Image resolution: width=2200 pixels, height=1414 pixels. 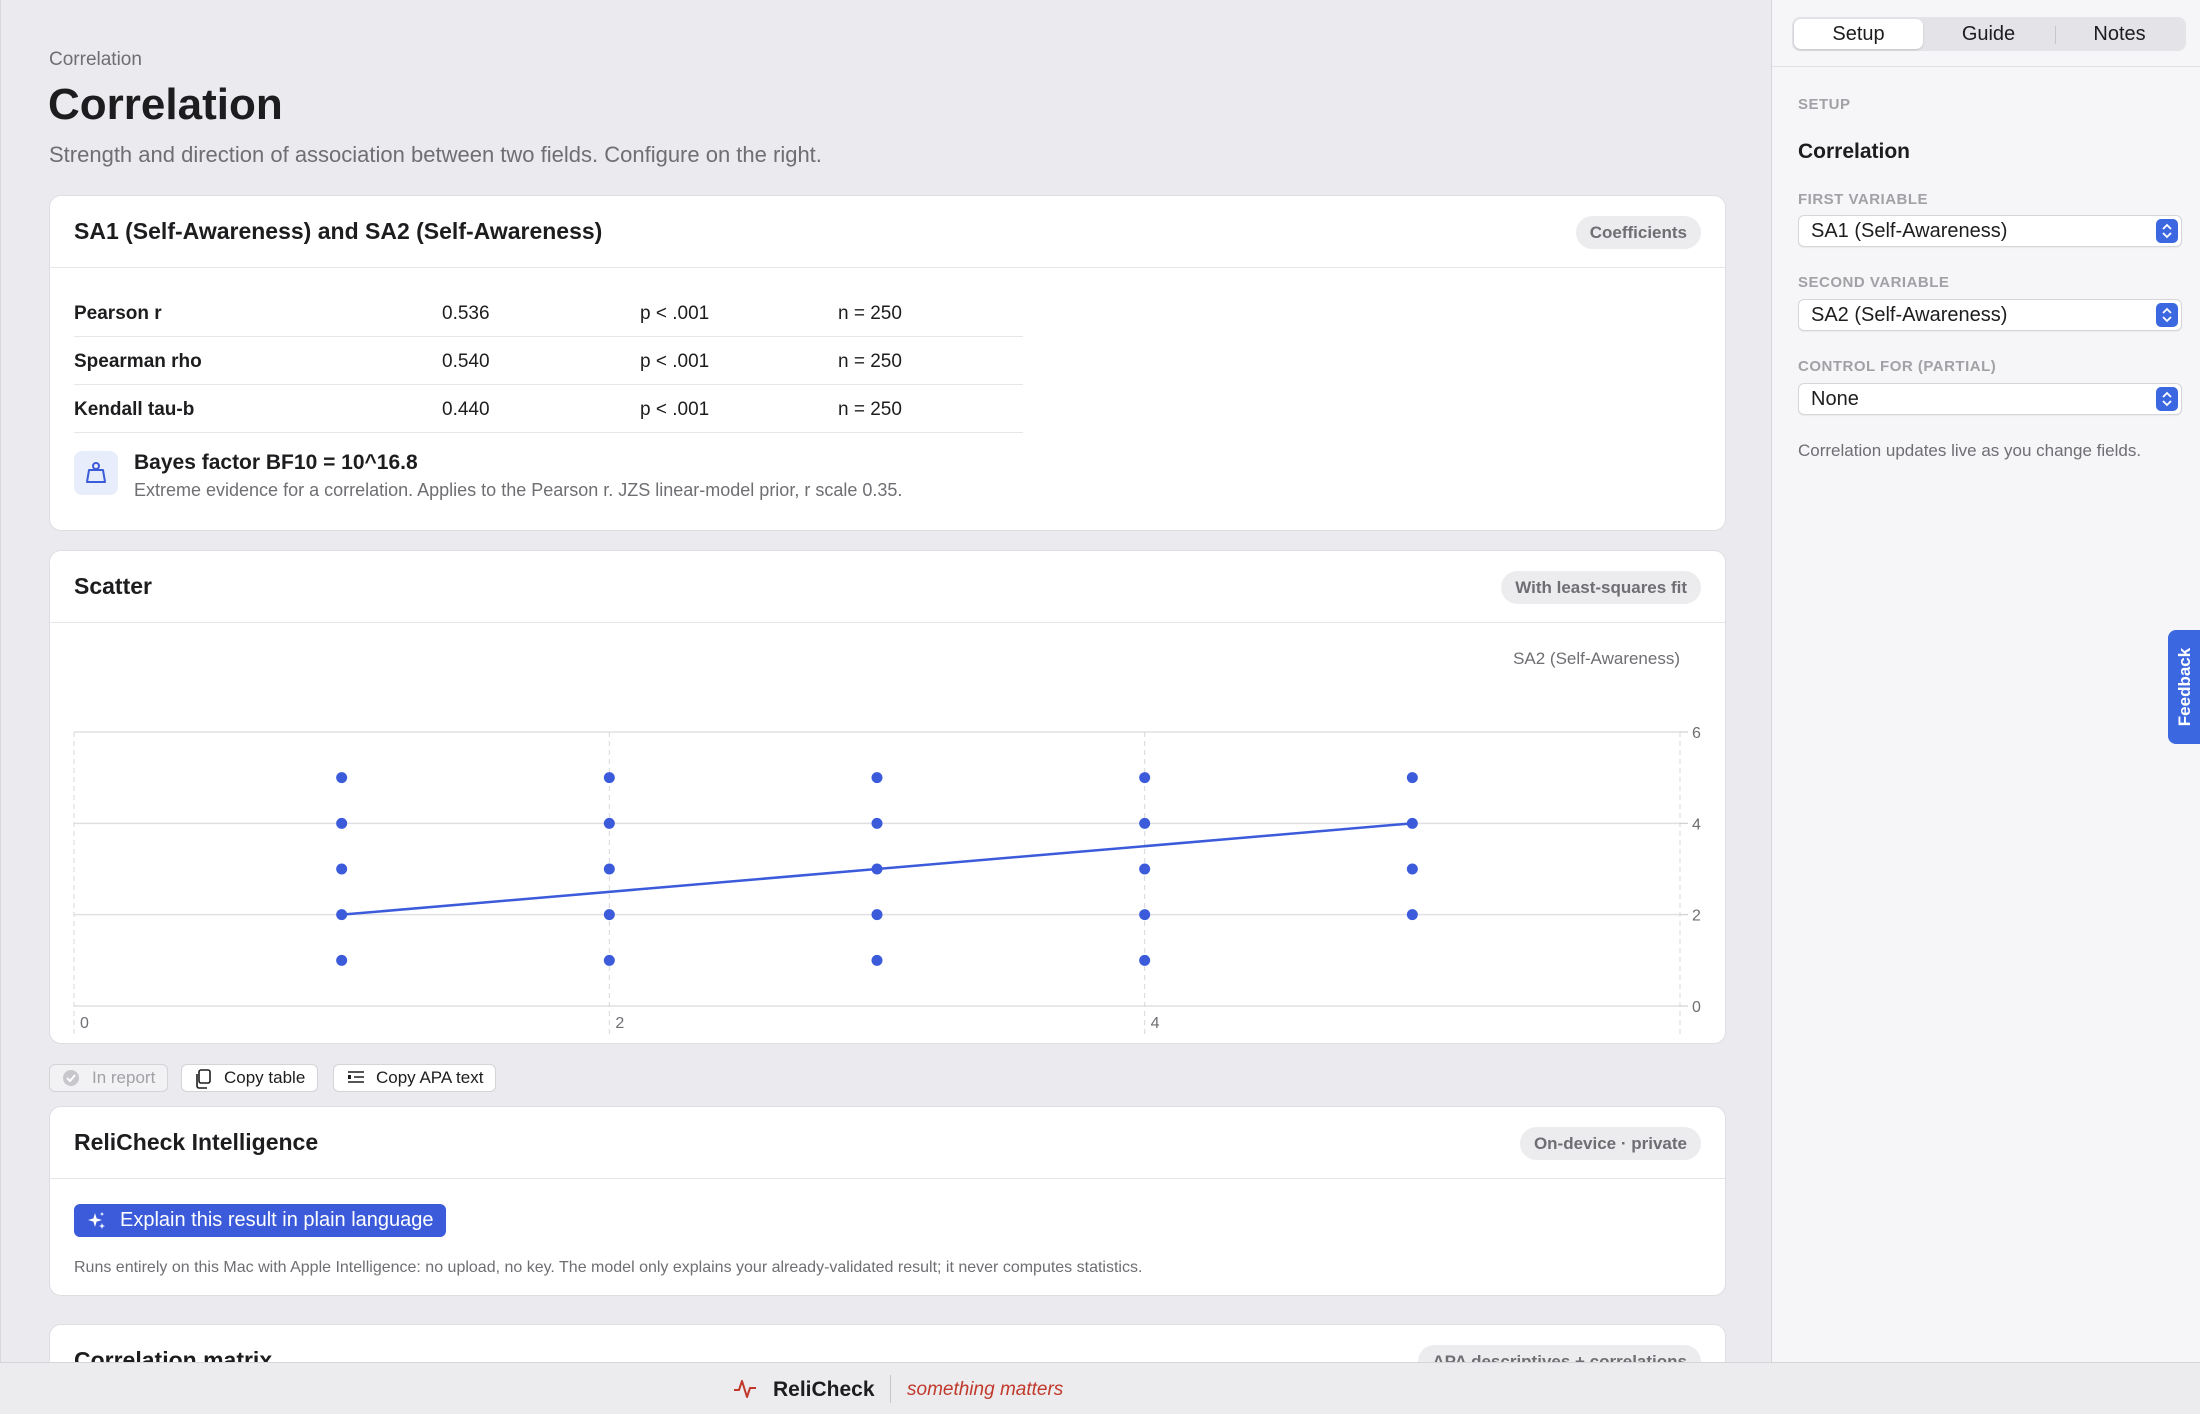 What do you see at coordinates (890, 1389) in the screenshot?
I see `footer-divider` at bounding box center [890, 1389].